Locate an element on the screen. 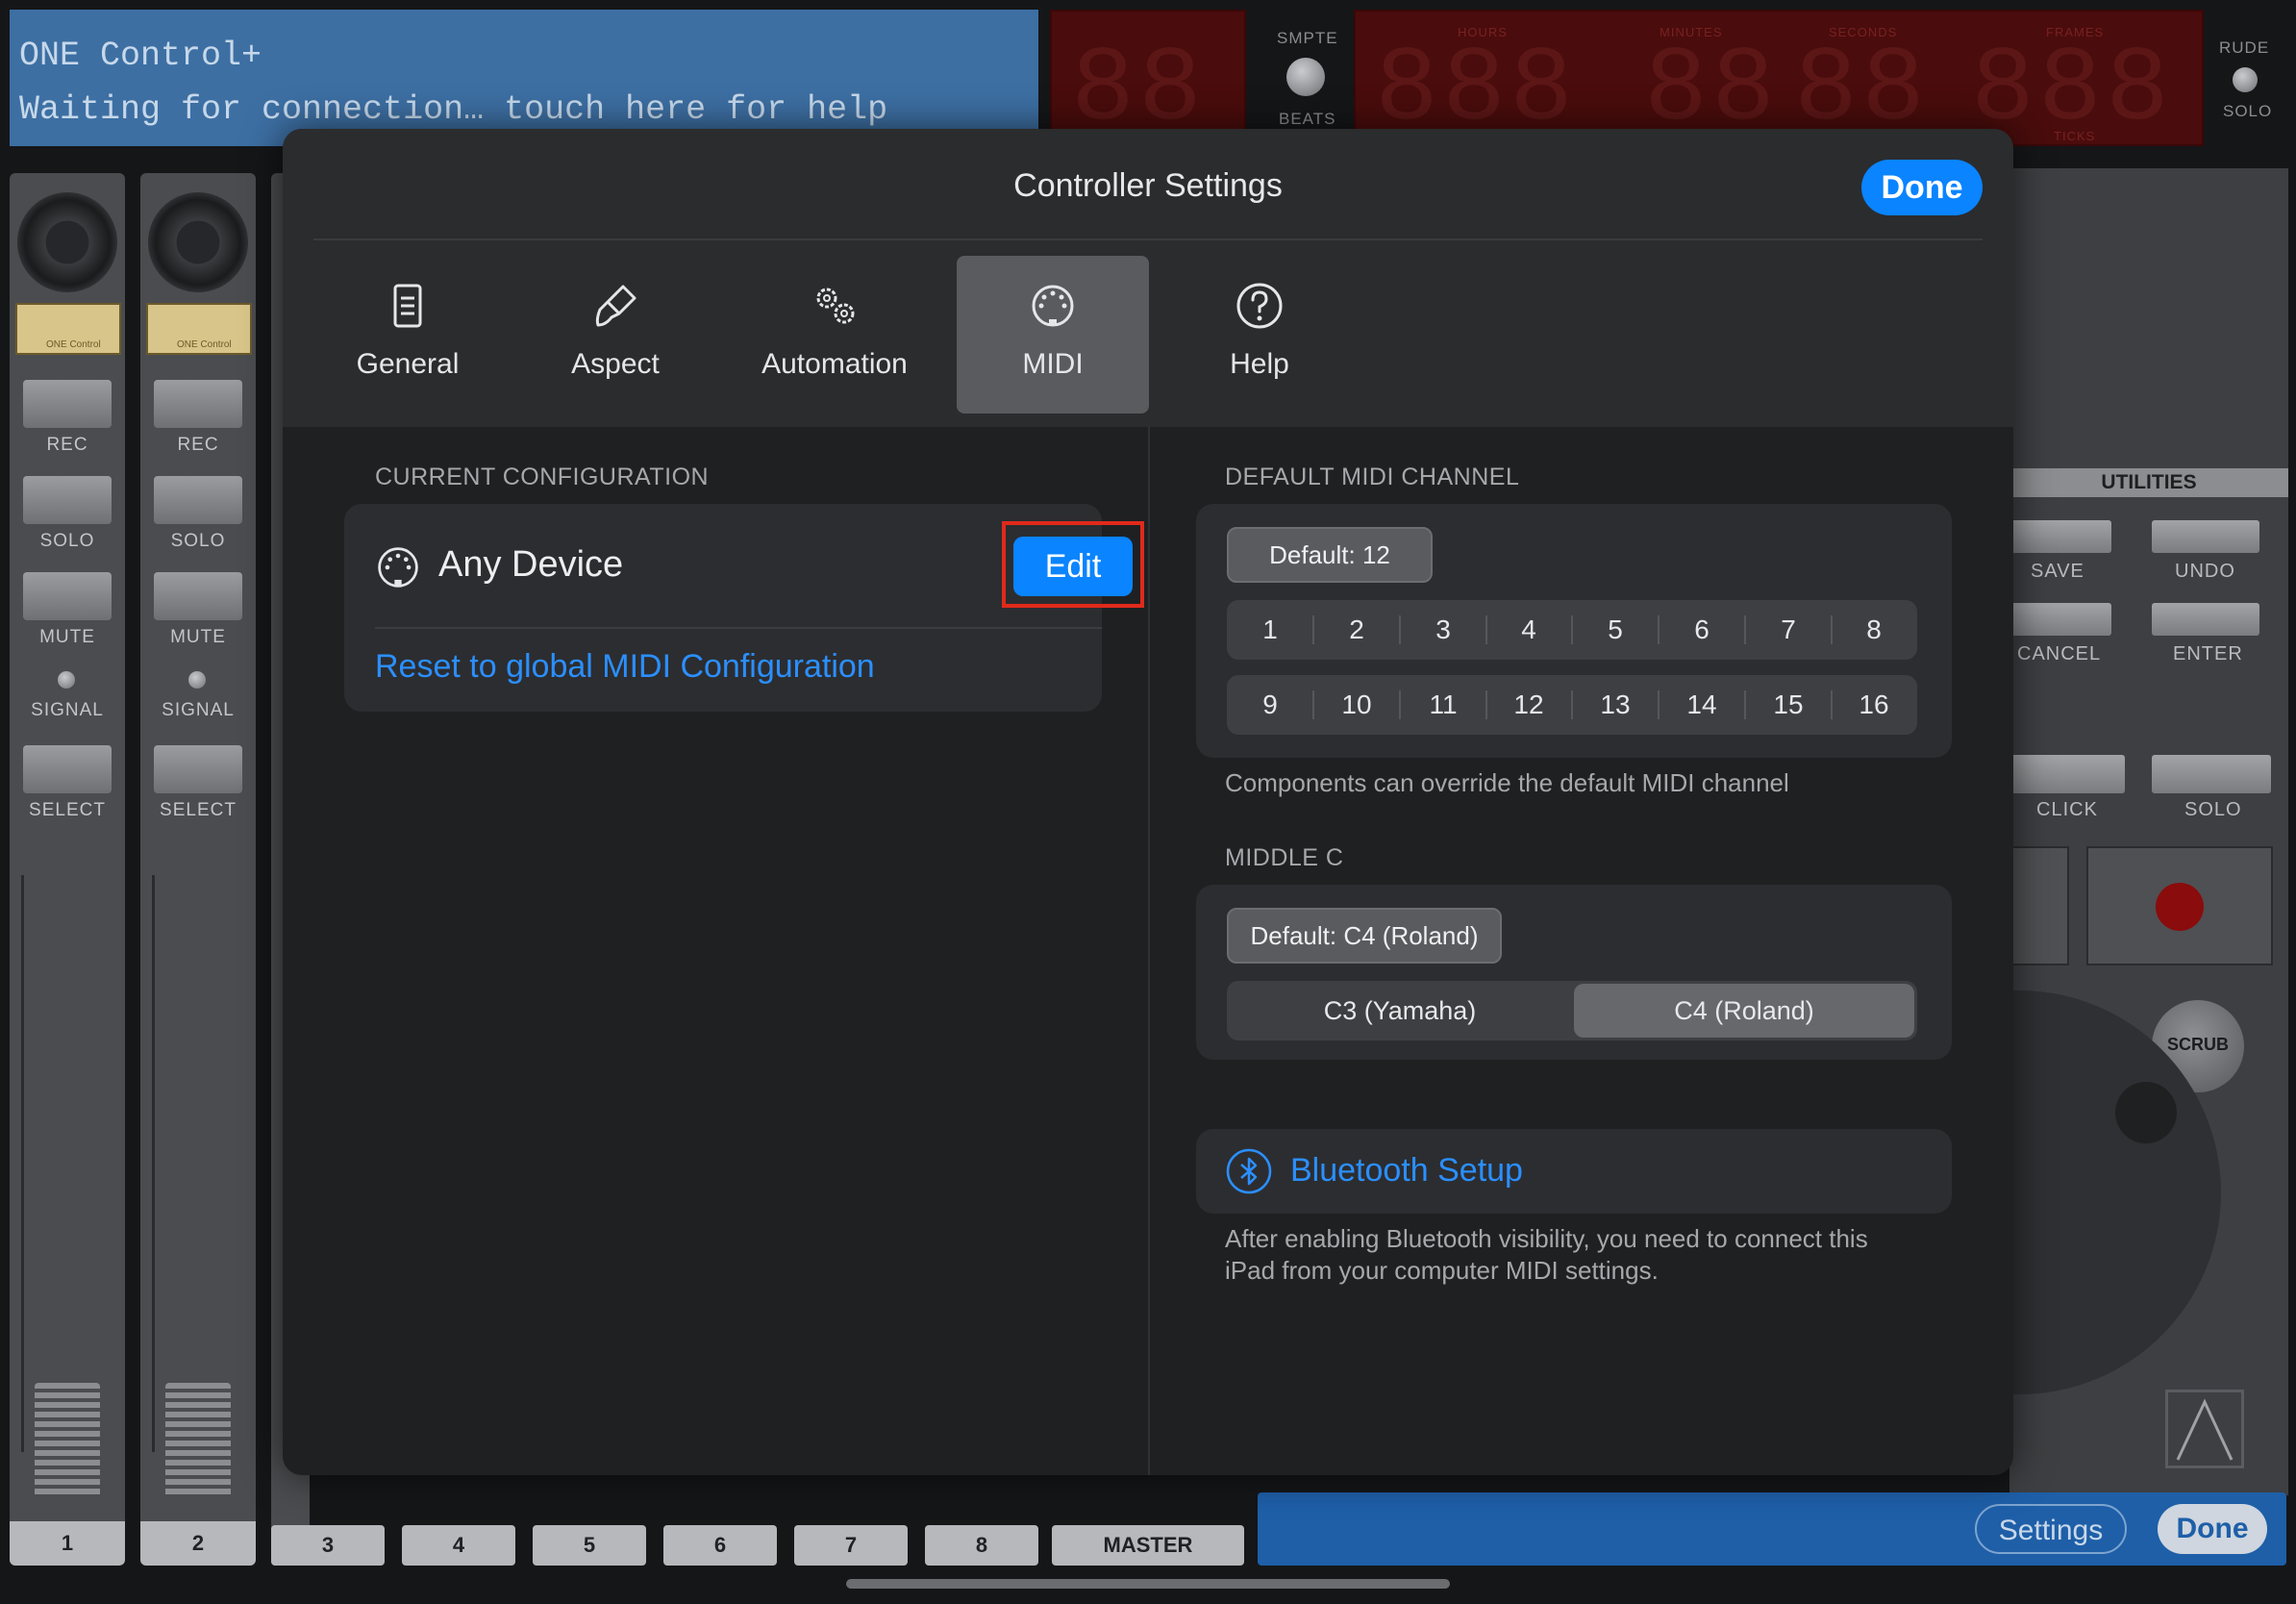  option-c3-yamaha: C3 (Yamaha) is located at coordinates (1400, 1011).